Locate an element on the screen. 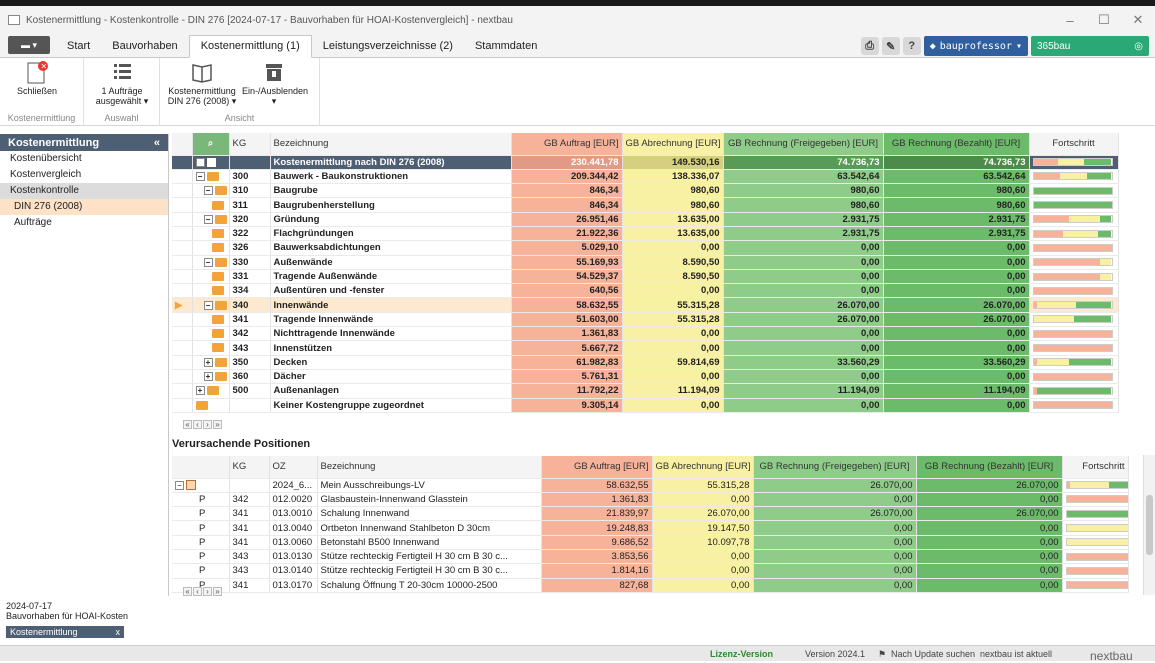 This screenshot has height=663, width=1155. scrollbar-thumb is located at coordinates (1149, 525).